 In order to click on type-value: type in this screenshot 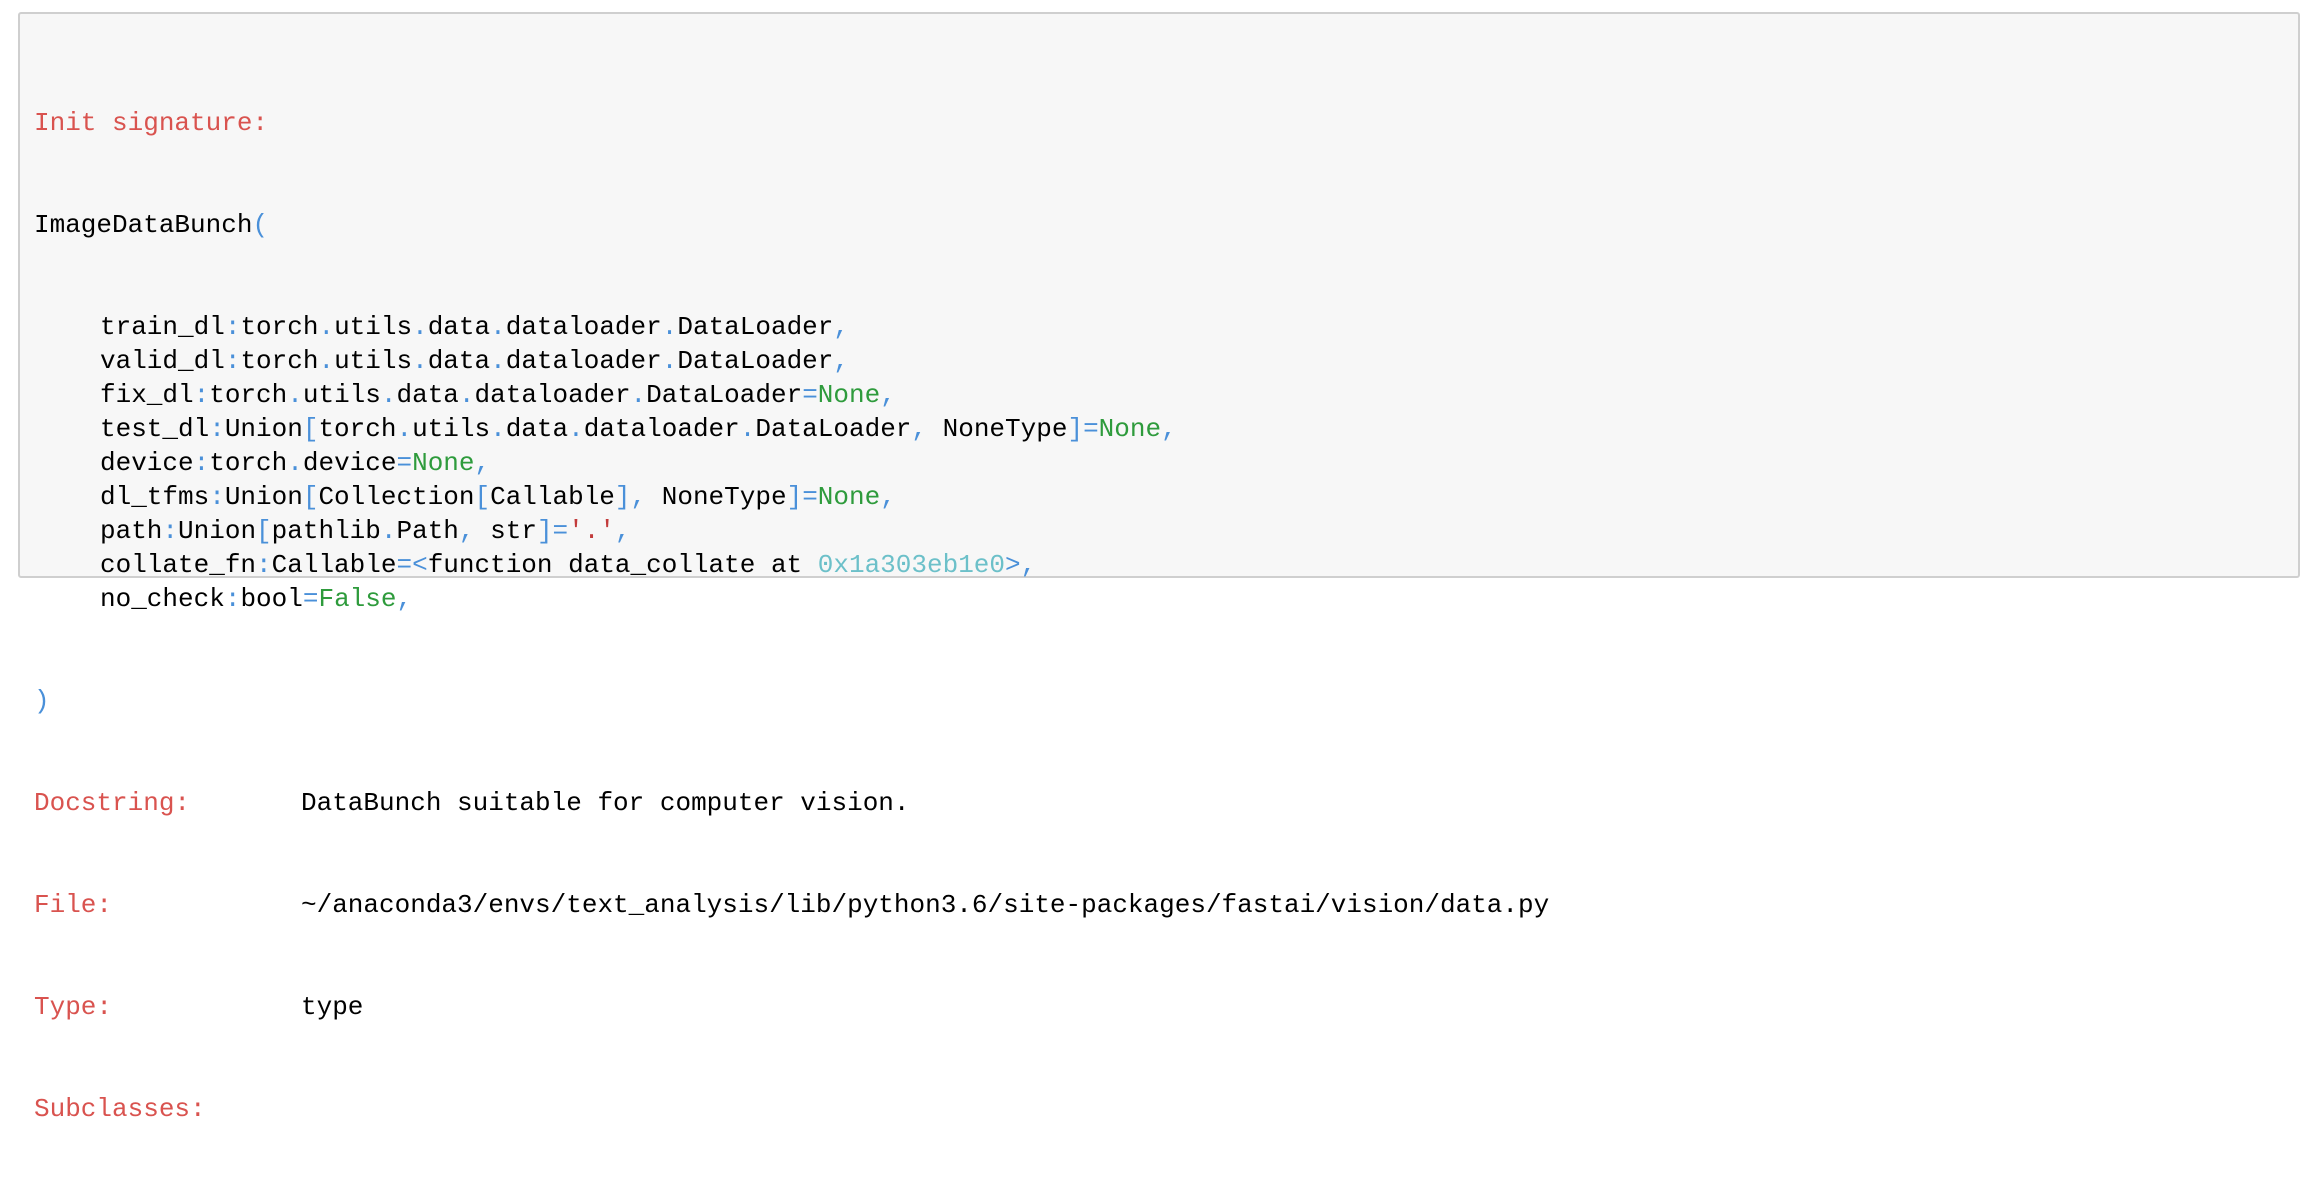, I will do `click(332, 1007)`.